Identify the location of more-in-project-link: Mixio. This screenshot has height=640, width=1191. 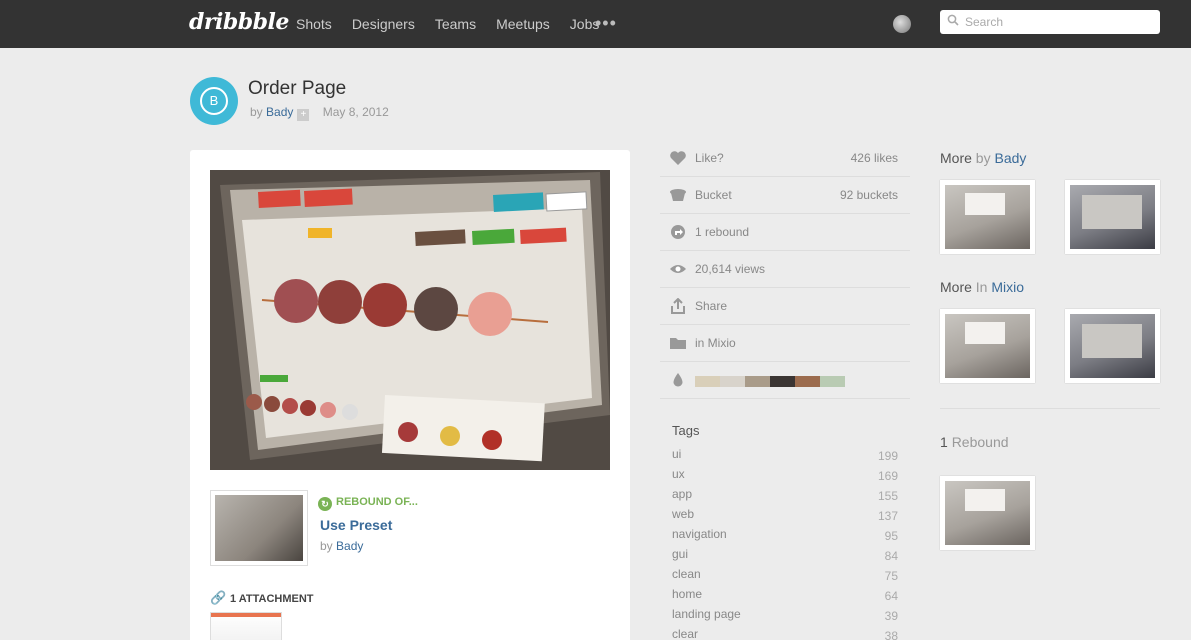
(1007, 287).